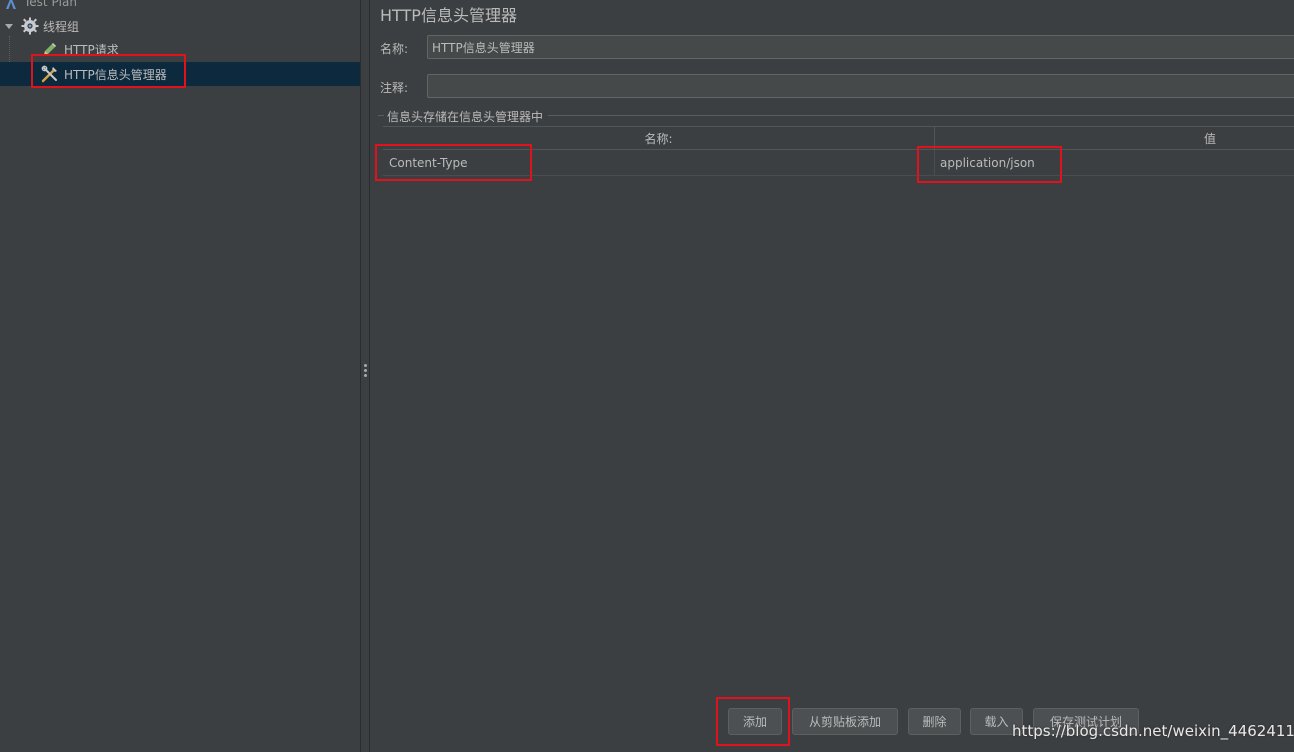 The width and height of the screenshot is (1294, 752). I want to click on pen-icon, so click(50, 49).